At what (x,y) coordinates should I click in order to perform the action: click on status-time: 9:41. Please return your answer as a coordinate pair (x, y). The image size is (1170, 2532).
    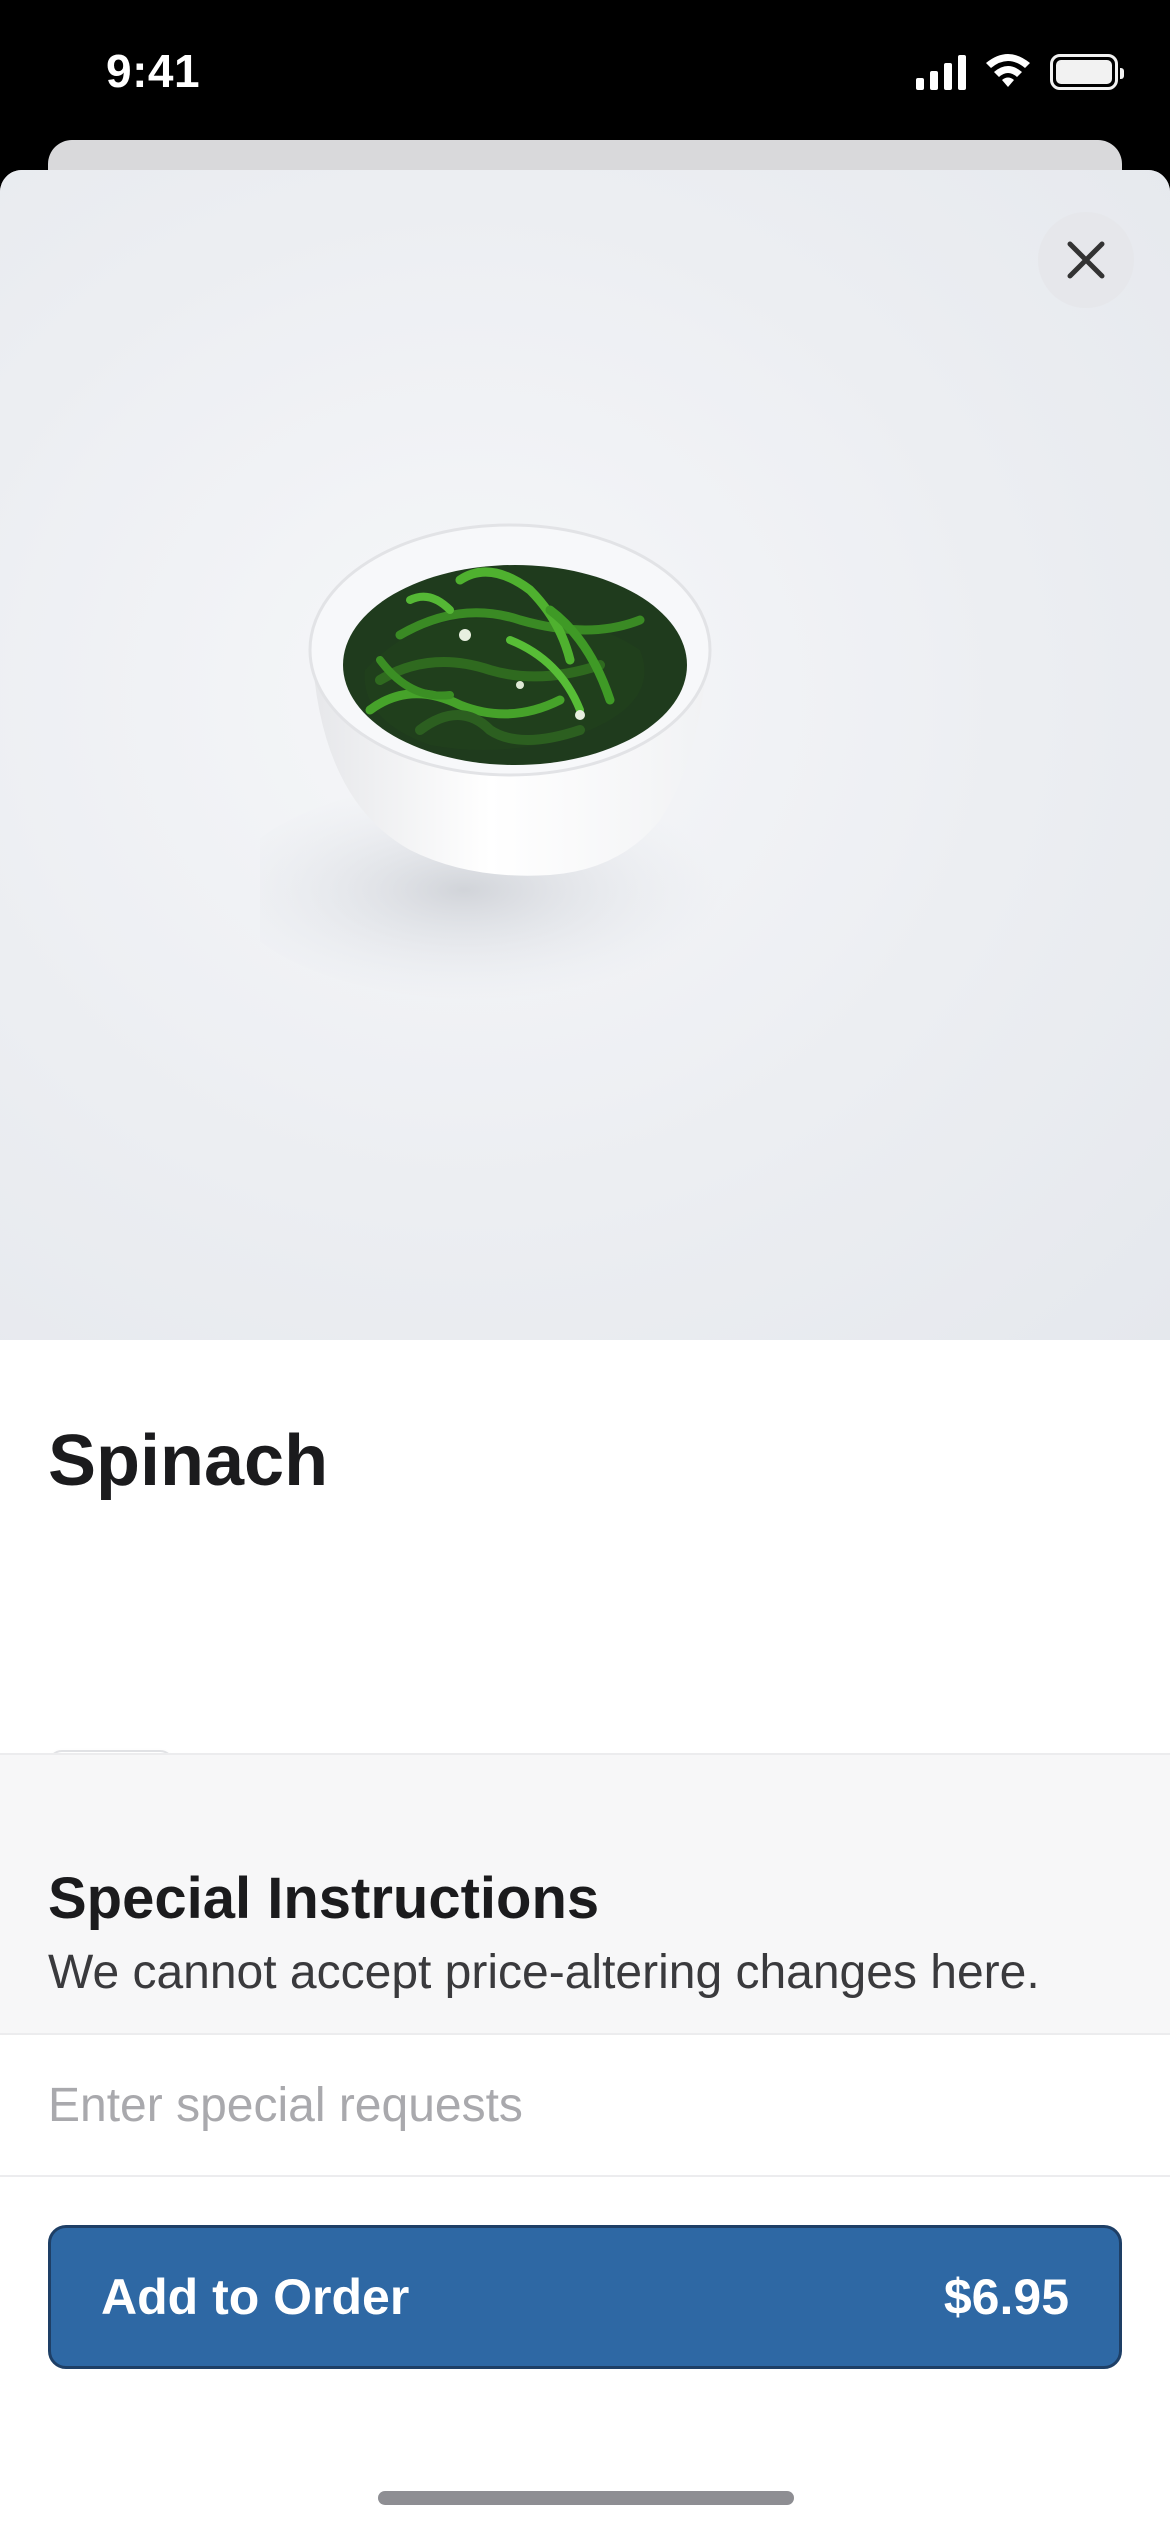
    Looking at the image, I should click on (153, 71).